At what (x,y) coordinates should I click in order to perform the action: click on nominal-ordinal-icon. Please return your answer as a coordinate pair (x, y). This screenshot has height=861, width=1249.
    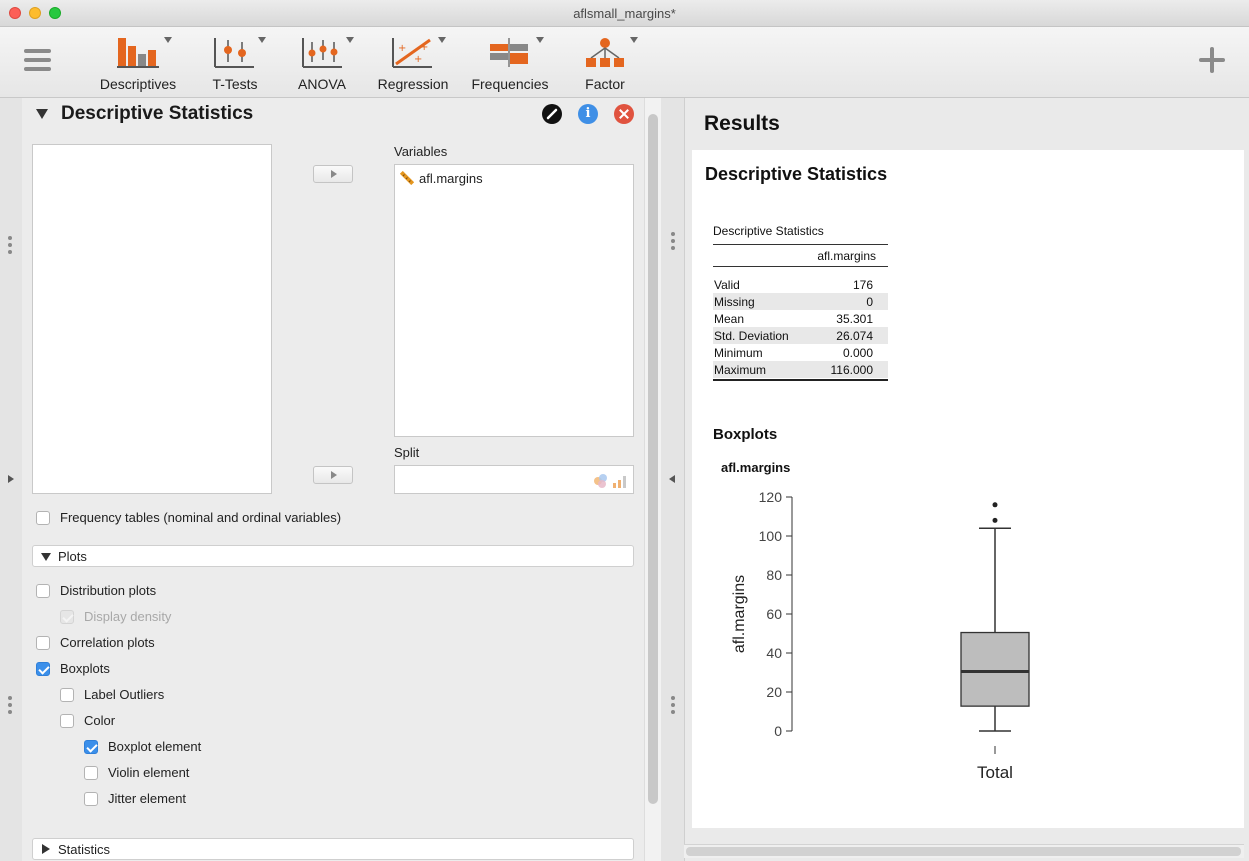
    Looking at the image, I should click on (610, 481).